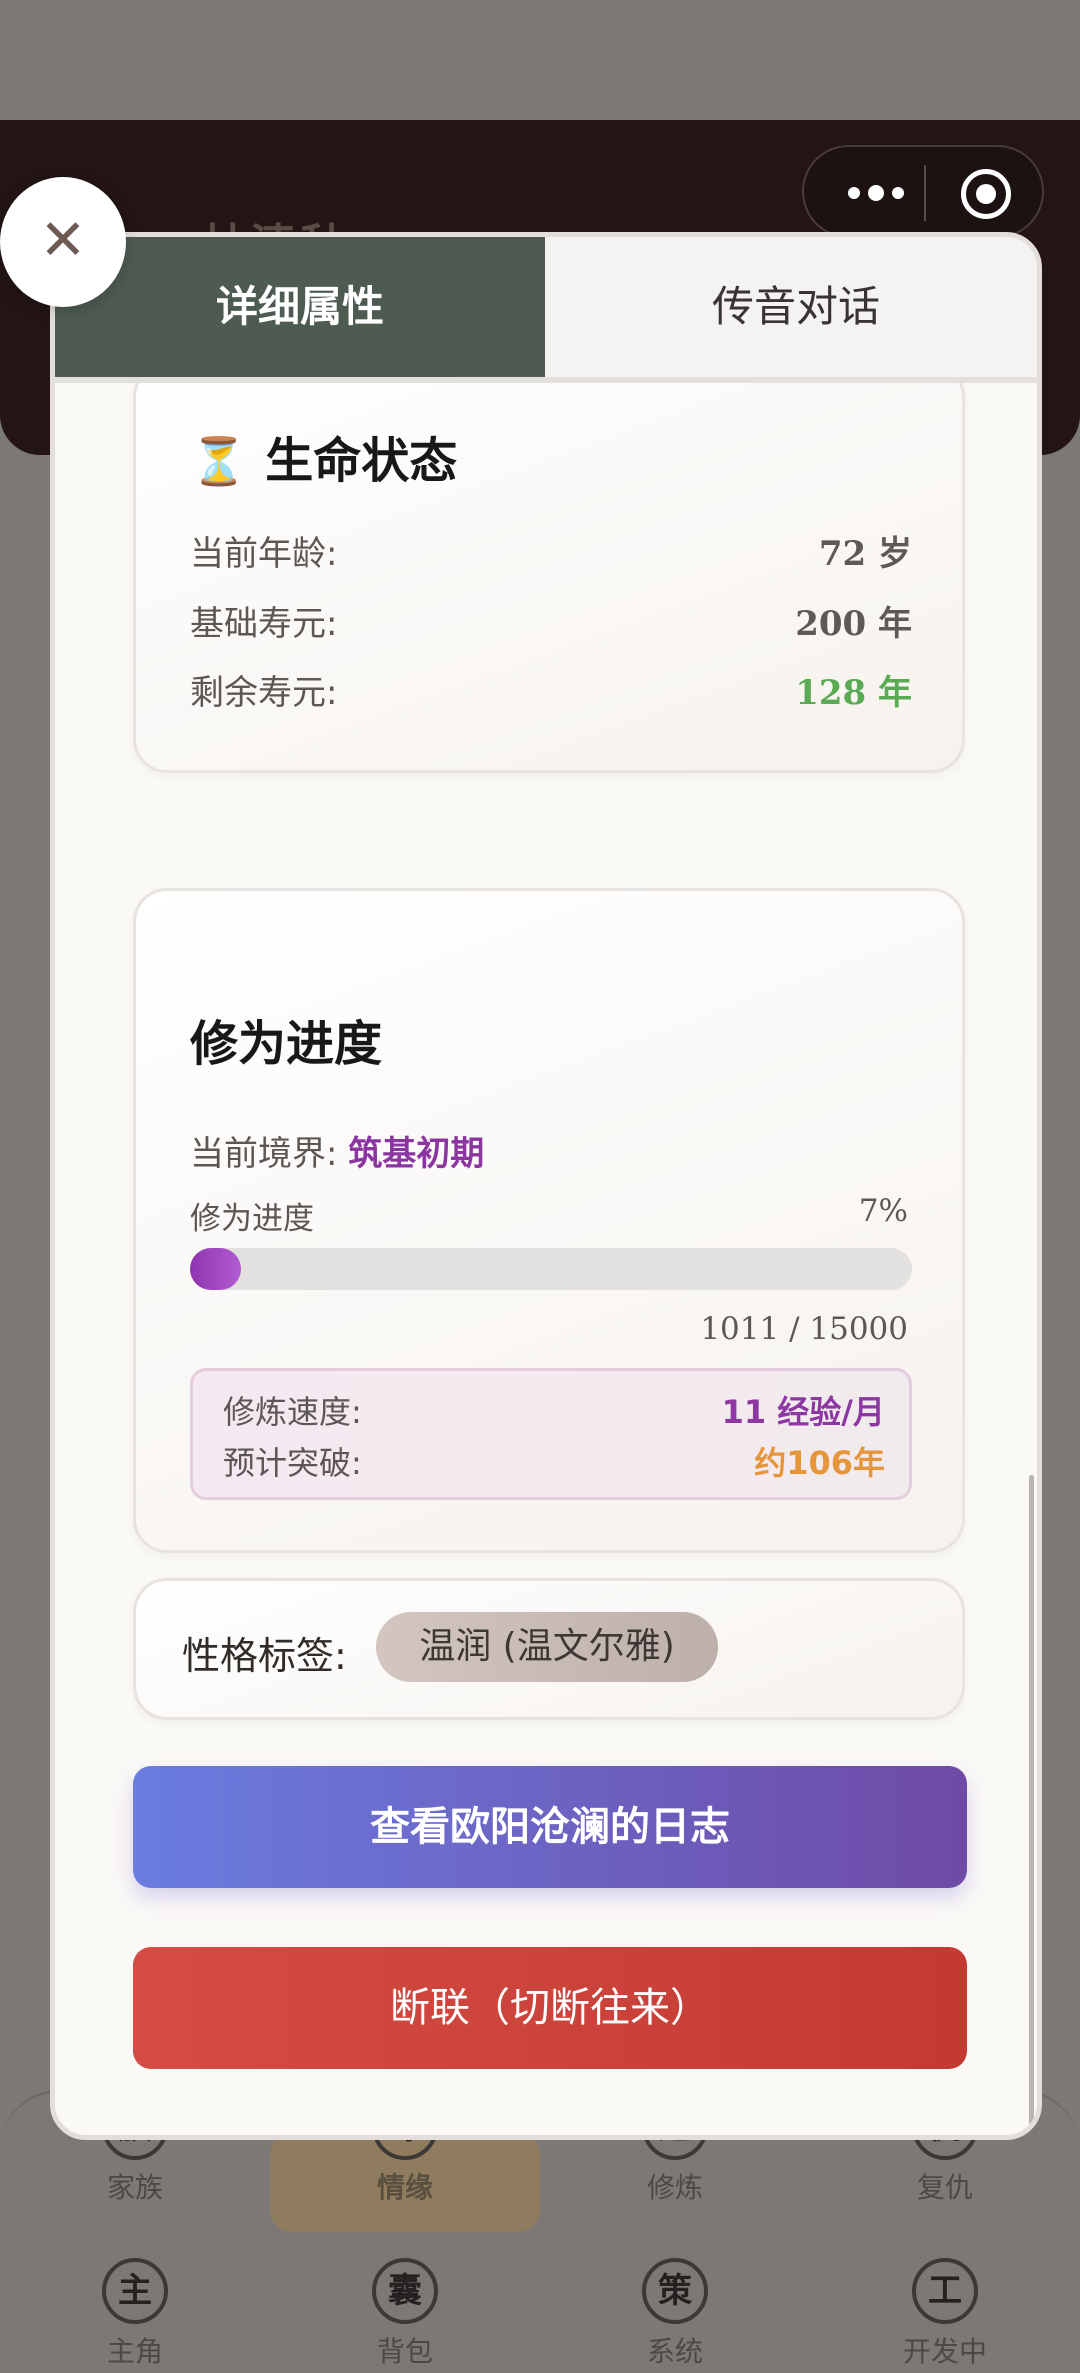 This screenshot has width=1080, height=2373. I want to click on tab-attributes: 详细属性, so click(300, 307).